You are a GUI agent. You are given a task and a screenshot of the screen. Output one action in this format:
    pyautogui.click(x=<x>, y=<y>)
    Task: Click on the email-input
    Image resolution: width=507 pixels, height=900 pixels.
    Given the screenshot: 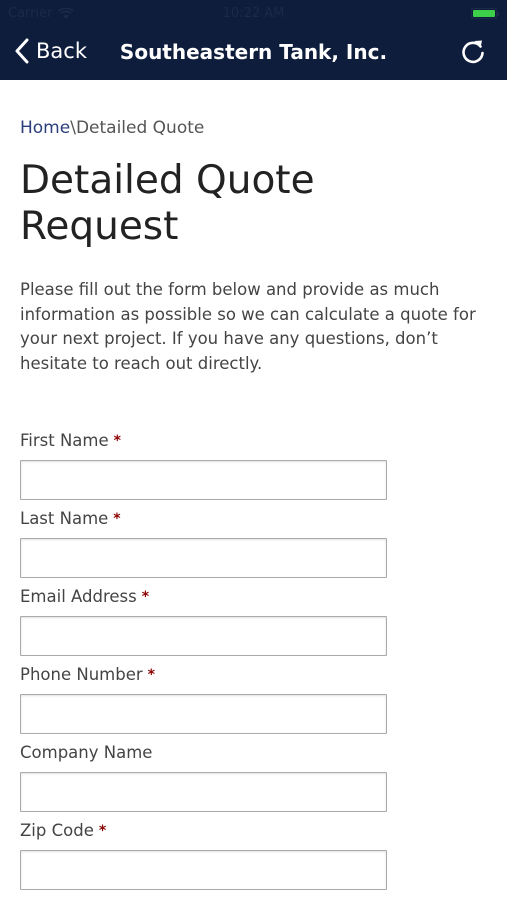 What is the action you would take?
    pyautogui.click(x=203, y=636)
    